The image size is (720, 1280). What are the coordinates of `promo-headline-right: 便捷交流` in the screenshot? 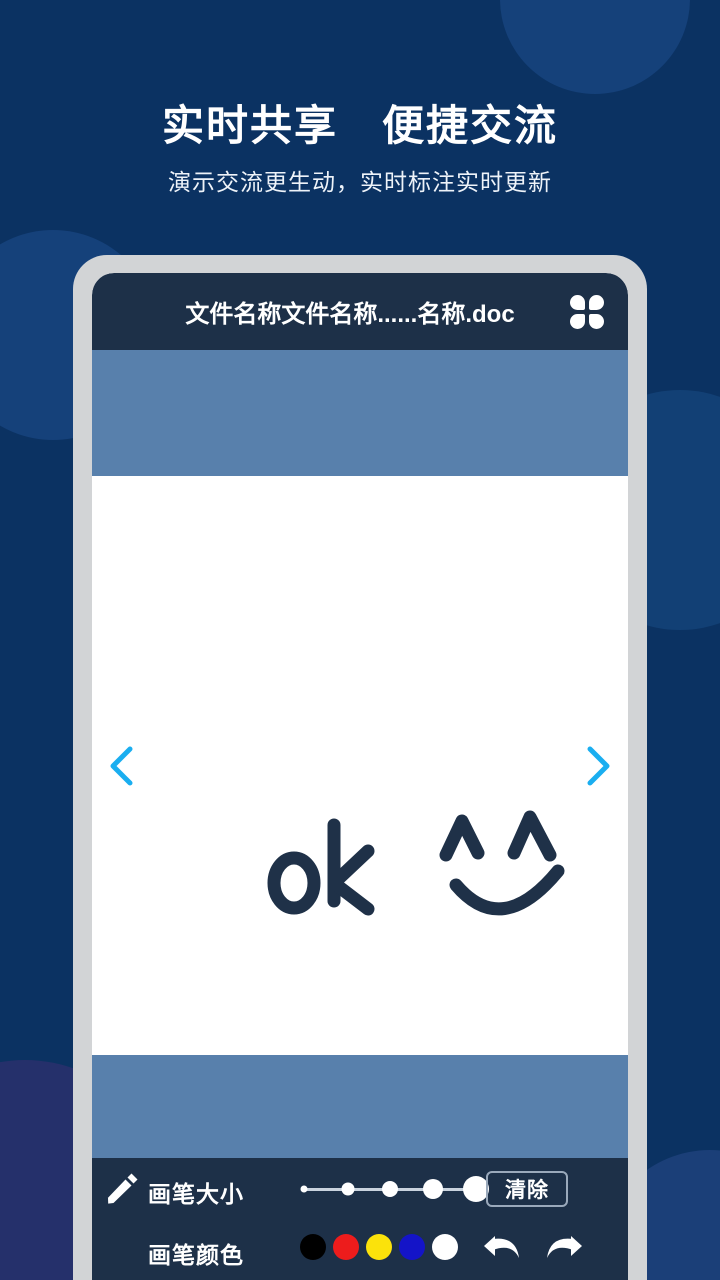 It's located at (470, 125).